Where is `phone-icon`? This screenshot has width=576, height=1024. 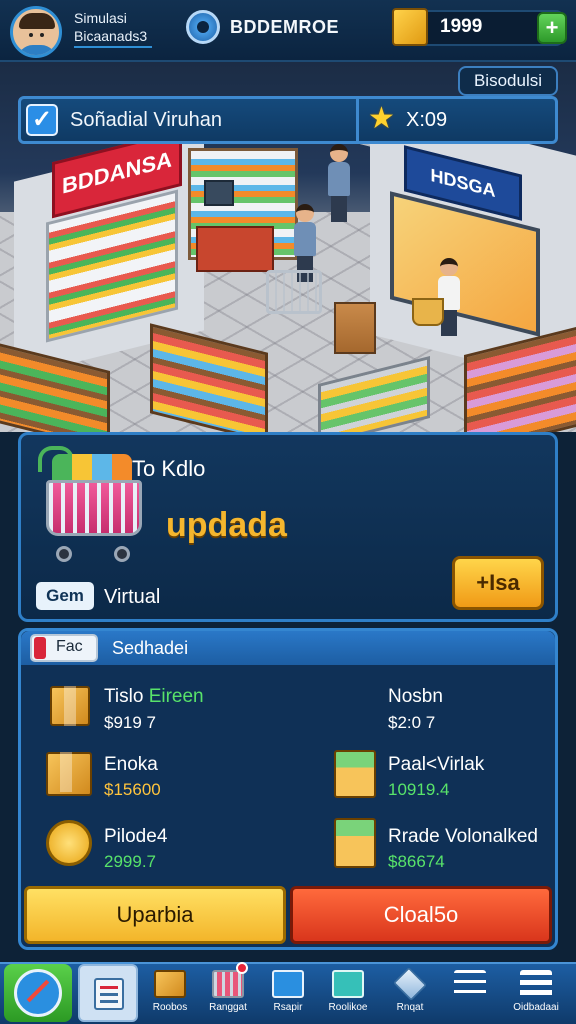
phone-icon is located at coordinates (288, 984).